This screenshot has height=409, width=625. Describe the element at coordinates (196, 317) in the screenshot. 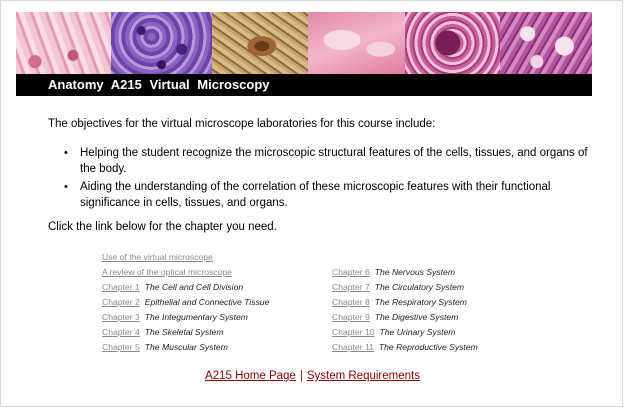

I see `chapter-title: The Integumentary System` at that location.